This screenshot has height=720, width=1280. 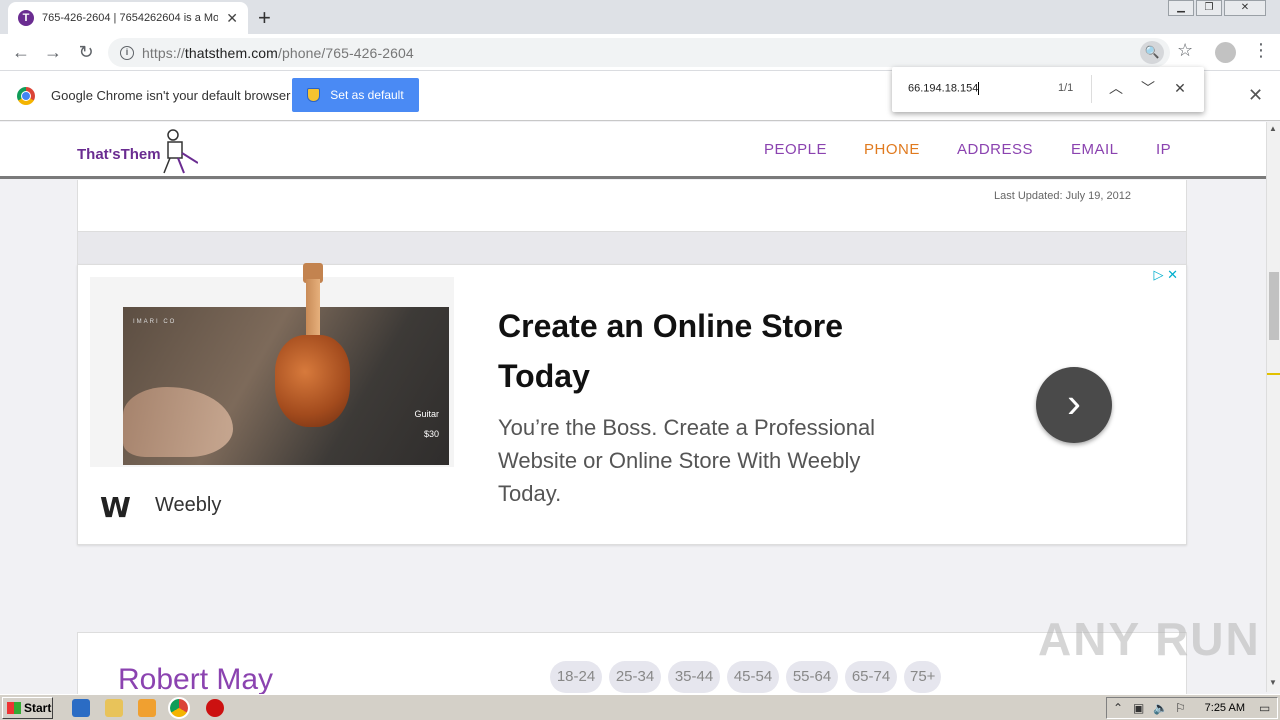 What do you see at coordinates (14, 708) in the screenshot?
I see `windows-flag-icon` at bounding box center [14, 708].